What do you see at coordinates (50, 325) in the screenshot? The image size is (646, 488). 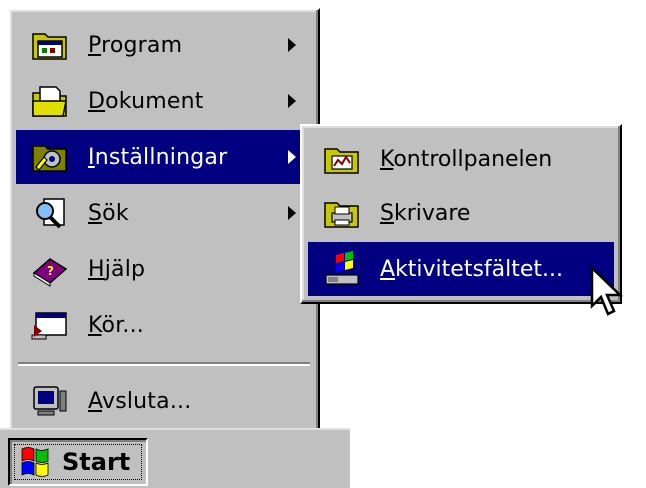 I see `run-window-icon` at bounding box center [50, 325].